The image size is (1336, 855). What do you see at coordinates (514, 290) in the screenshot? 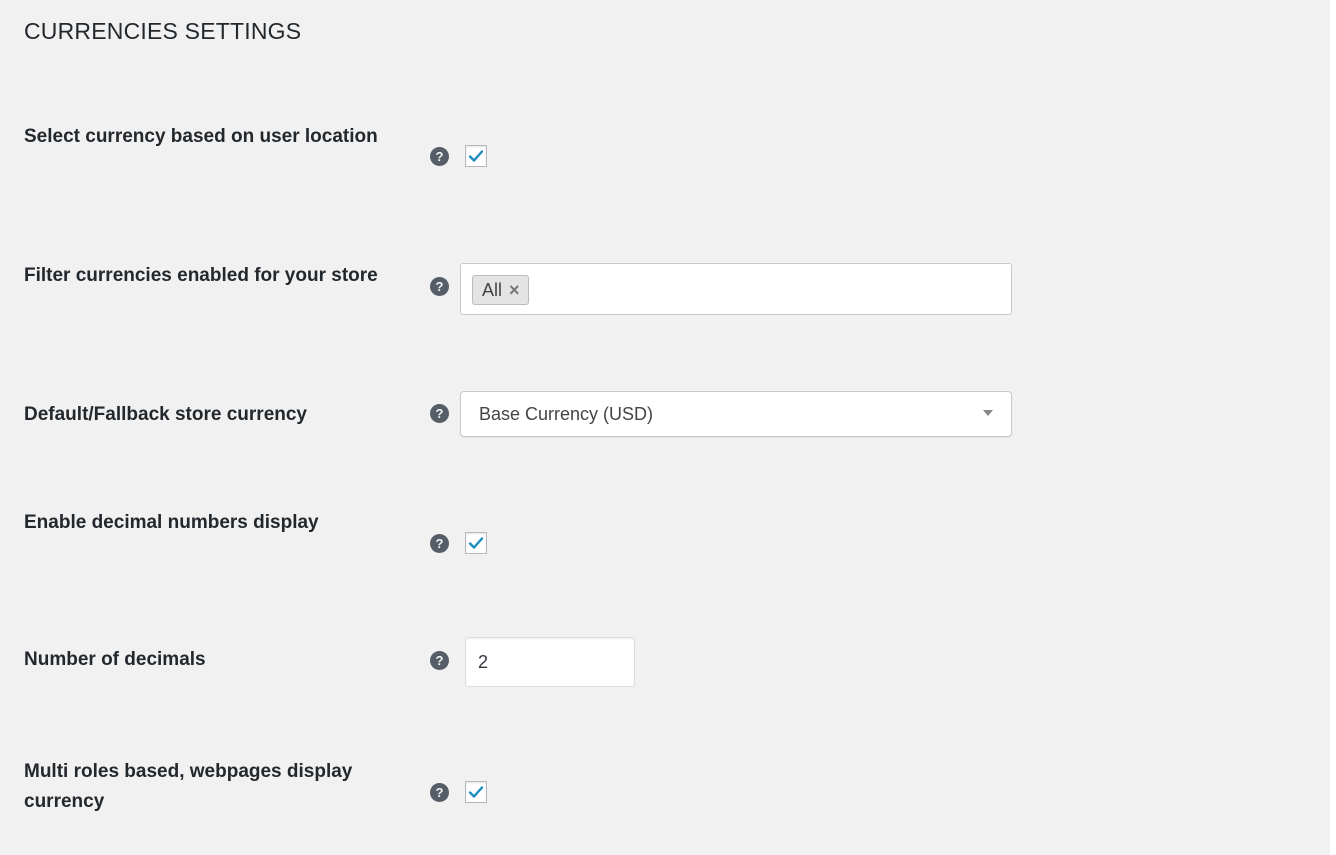
I see `remove-tag-icon: ×` at bounding box center [514, 290].